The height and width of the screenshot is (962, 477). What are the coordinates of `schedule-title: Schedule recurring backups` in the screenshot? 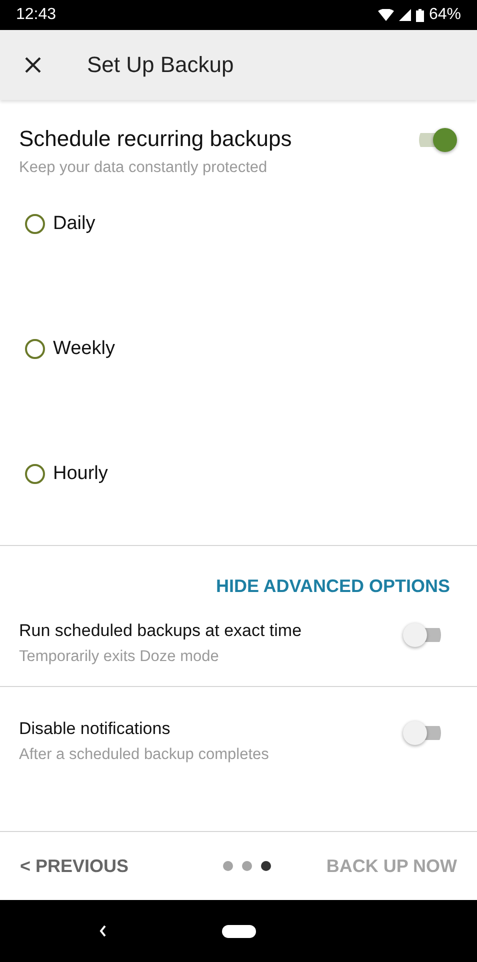 It's located at (155, 139).